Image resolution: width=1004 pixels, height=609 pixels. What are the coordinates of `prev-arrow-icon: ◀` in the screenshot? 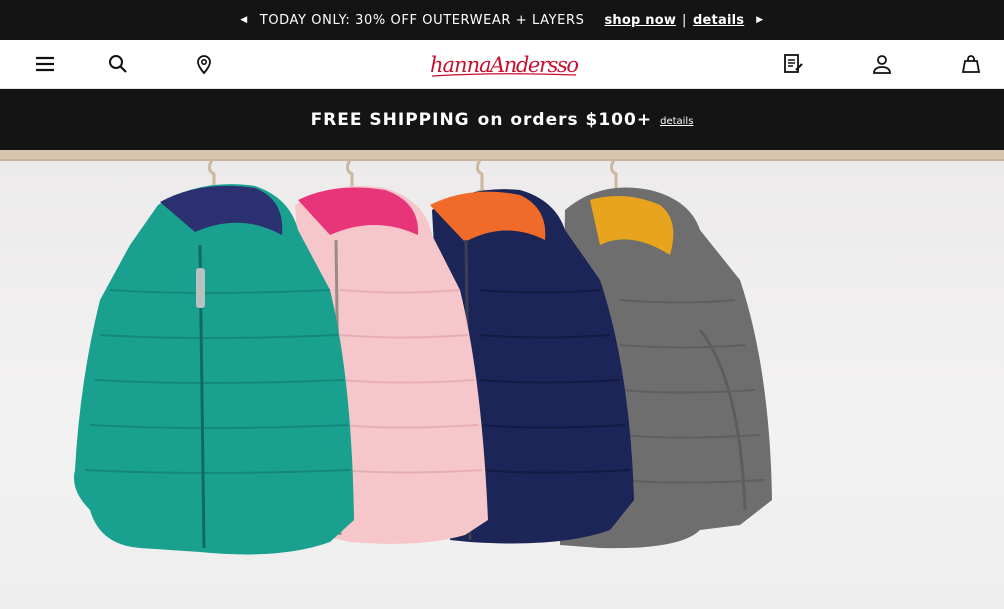 It's located at (244, 20).